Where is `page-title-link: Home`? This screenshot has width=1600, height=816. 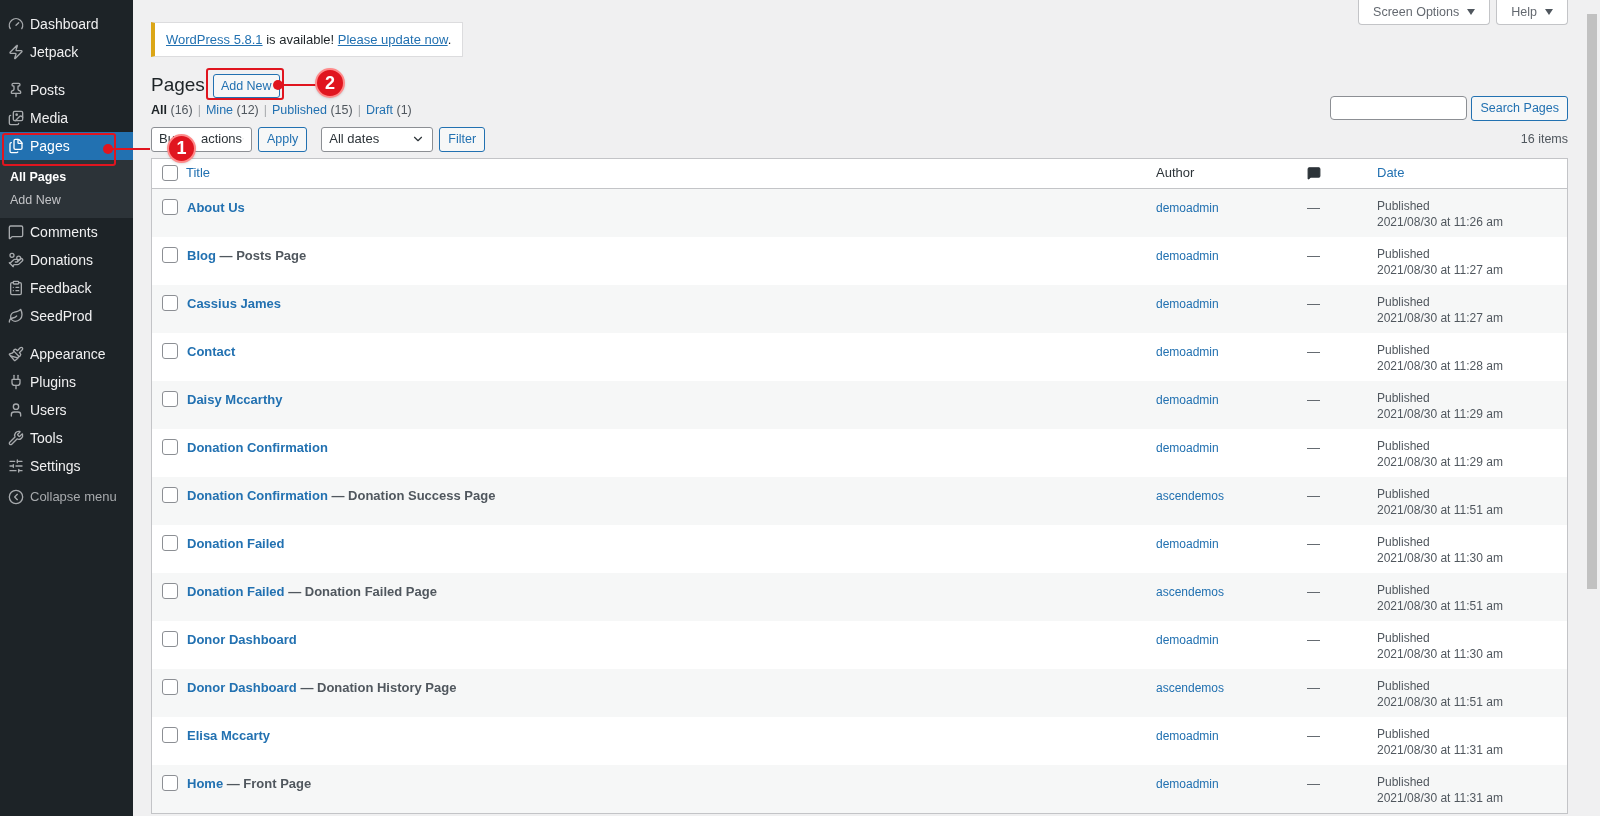 page-title-link: Home is located at coordinates (205, 783).